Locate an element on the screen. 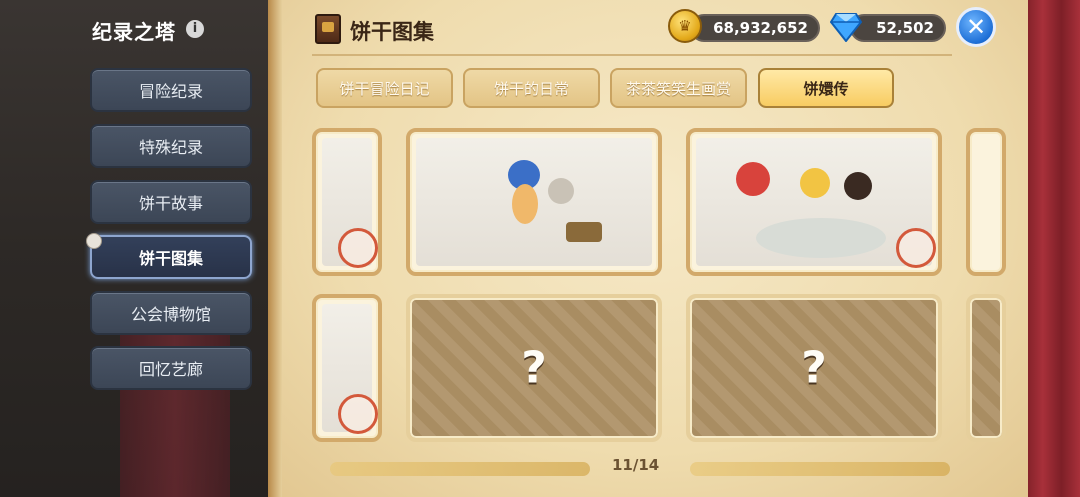 The width and height of the screenshot is (1080, 497). sidebar-item-adventure-record: 冒险纪录 is located at coordinates (171, 90).